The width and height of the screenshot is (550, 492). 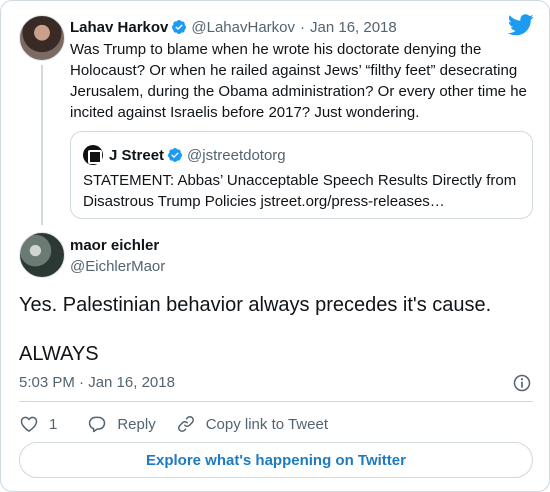 I want to click on divider, so click(x=276, y=401).